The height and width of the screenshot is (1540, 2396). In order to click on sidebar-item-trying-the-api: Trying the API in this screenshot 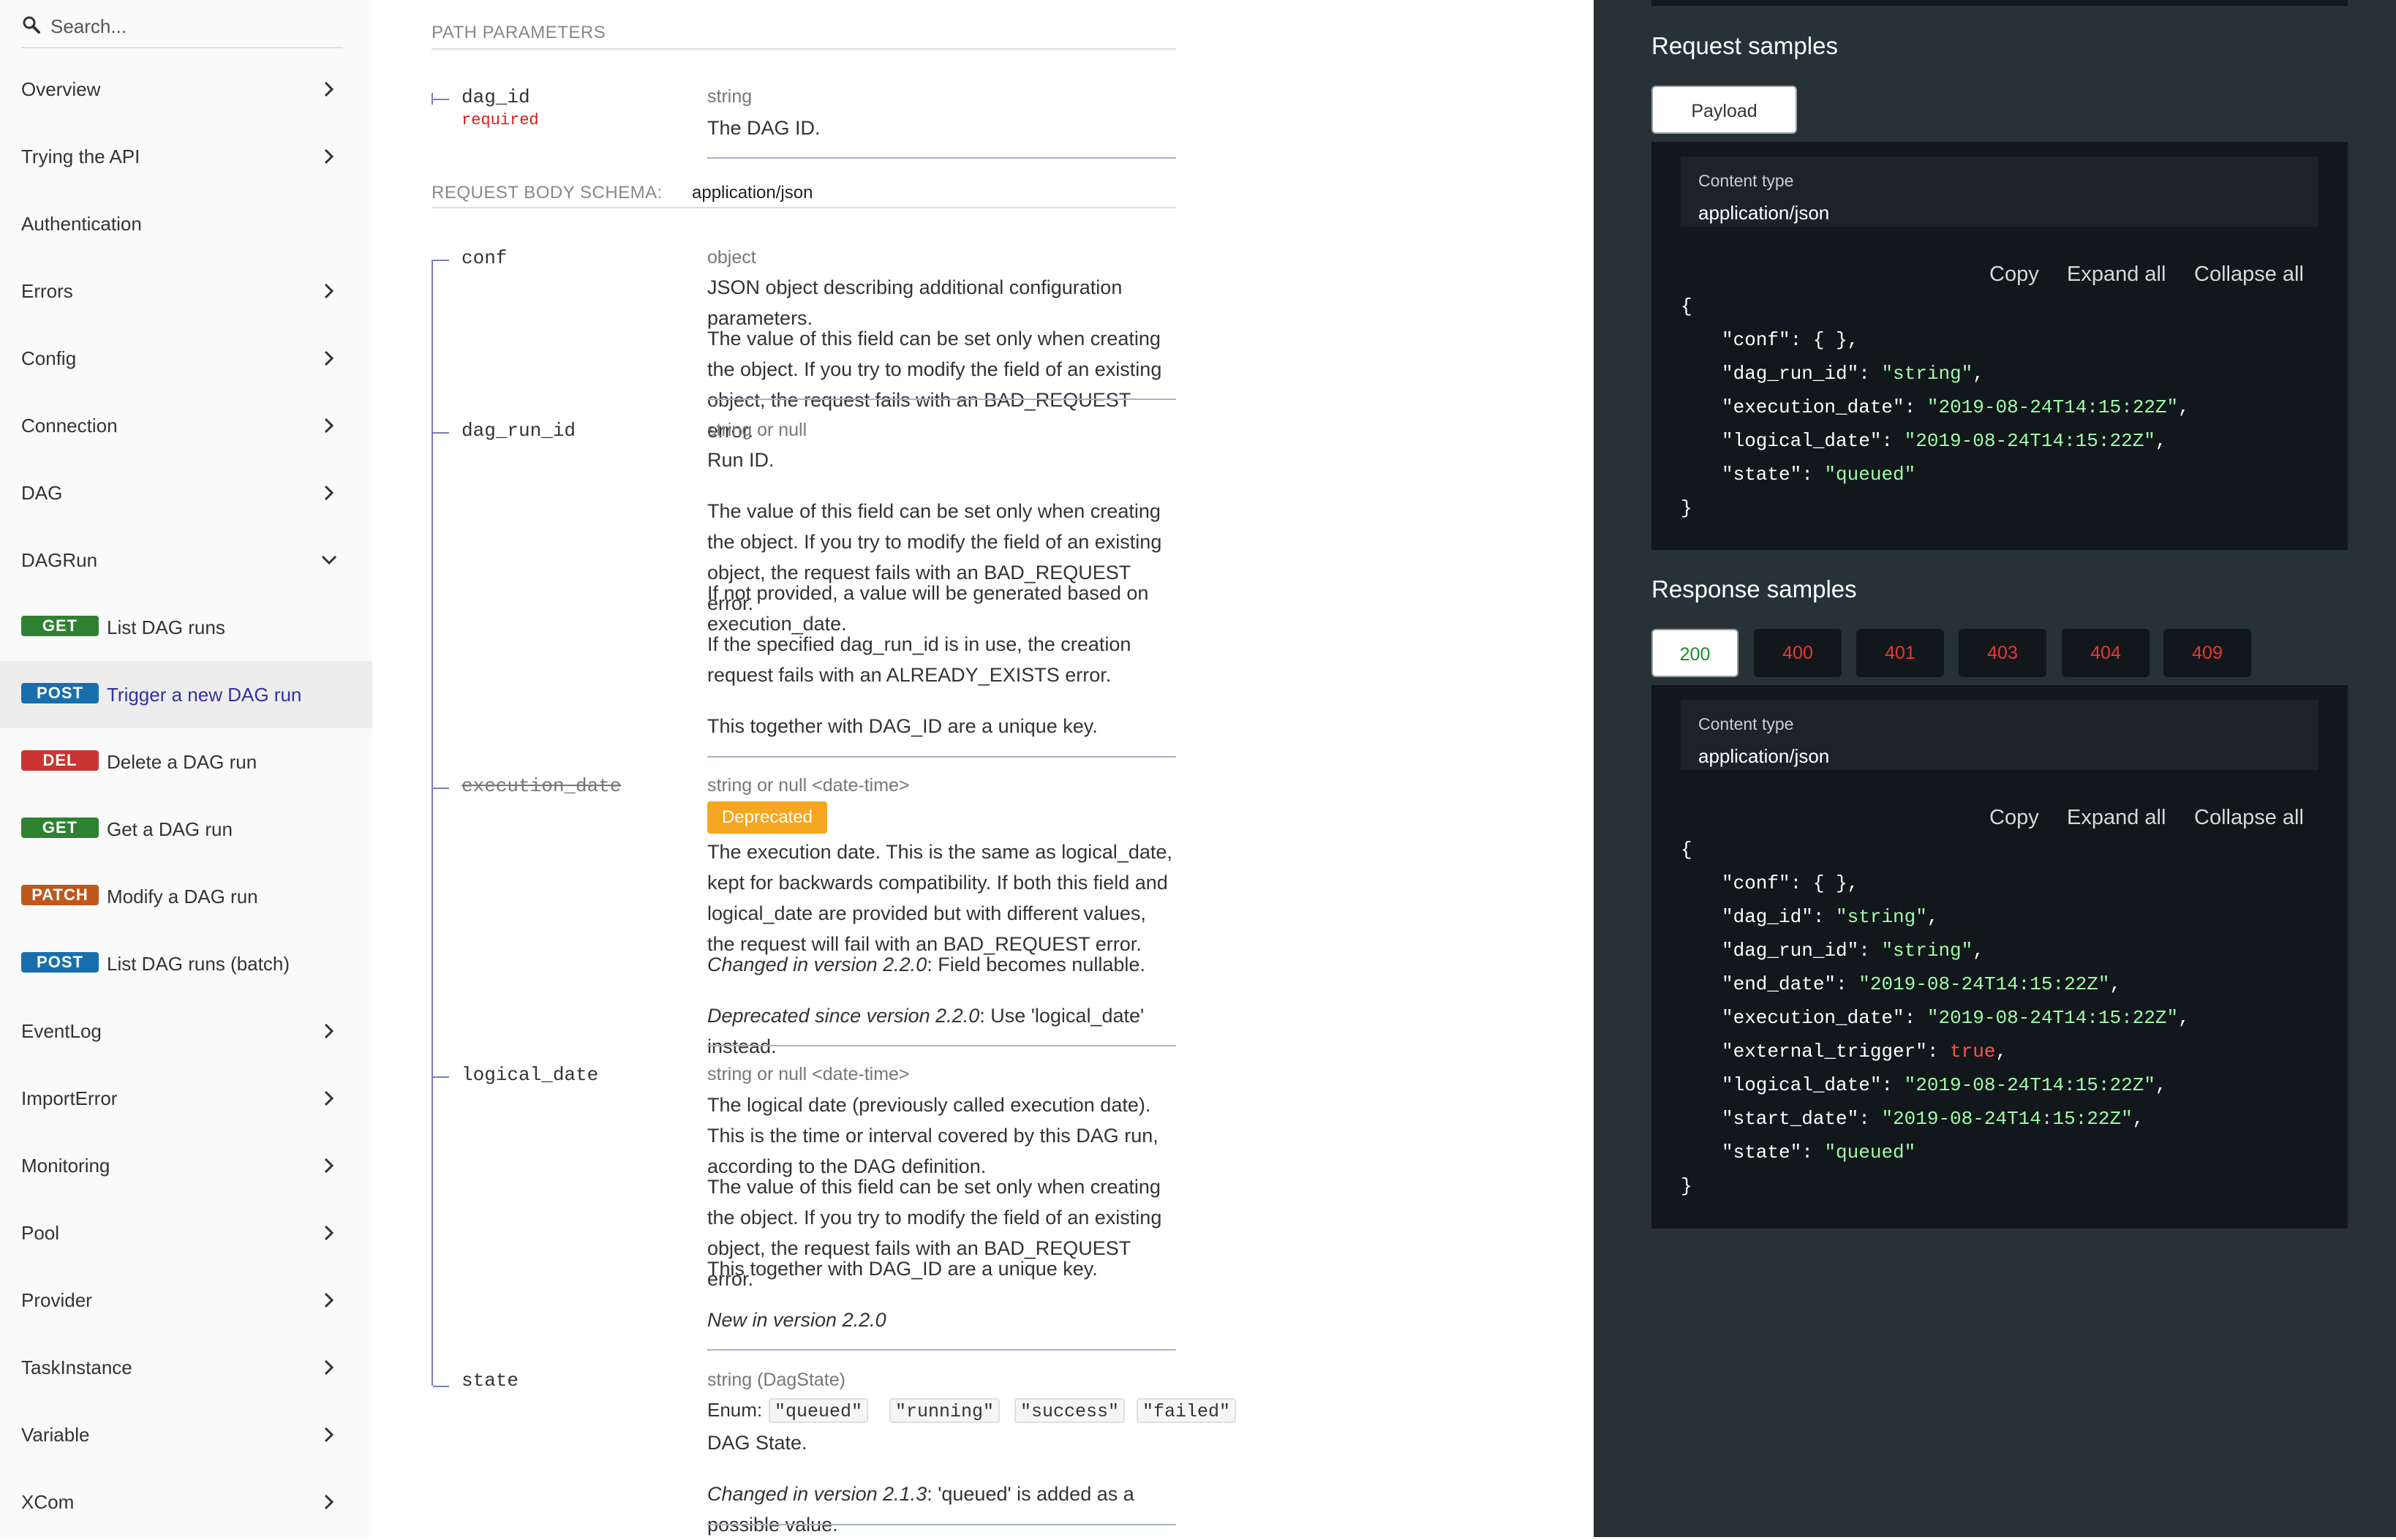, I will do `click(186, 156)`.